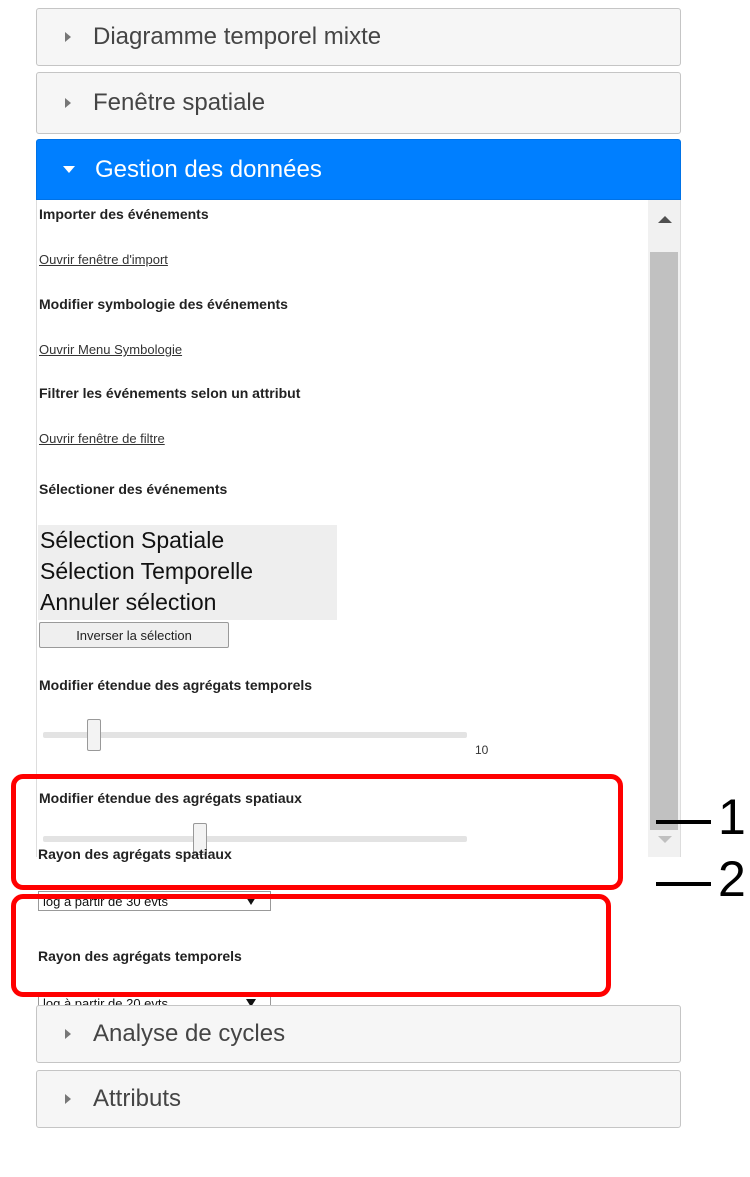 The height and width of the screenshot is (1177, 750). I want to click on accordion-header-label: Fenêtre spatiale, so click(179, 102).